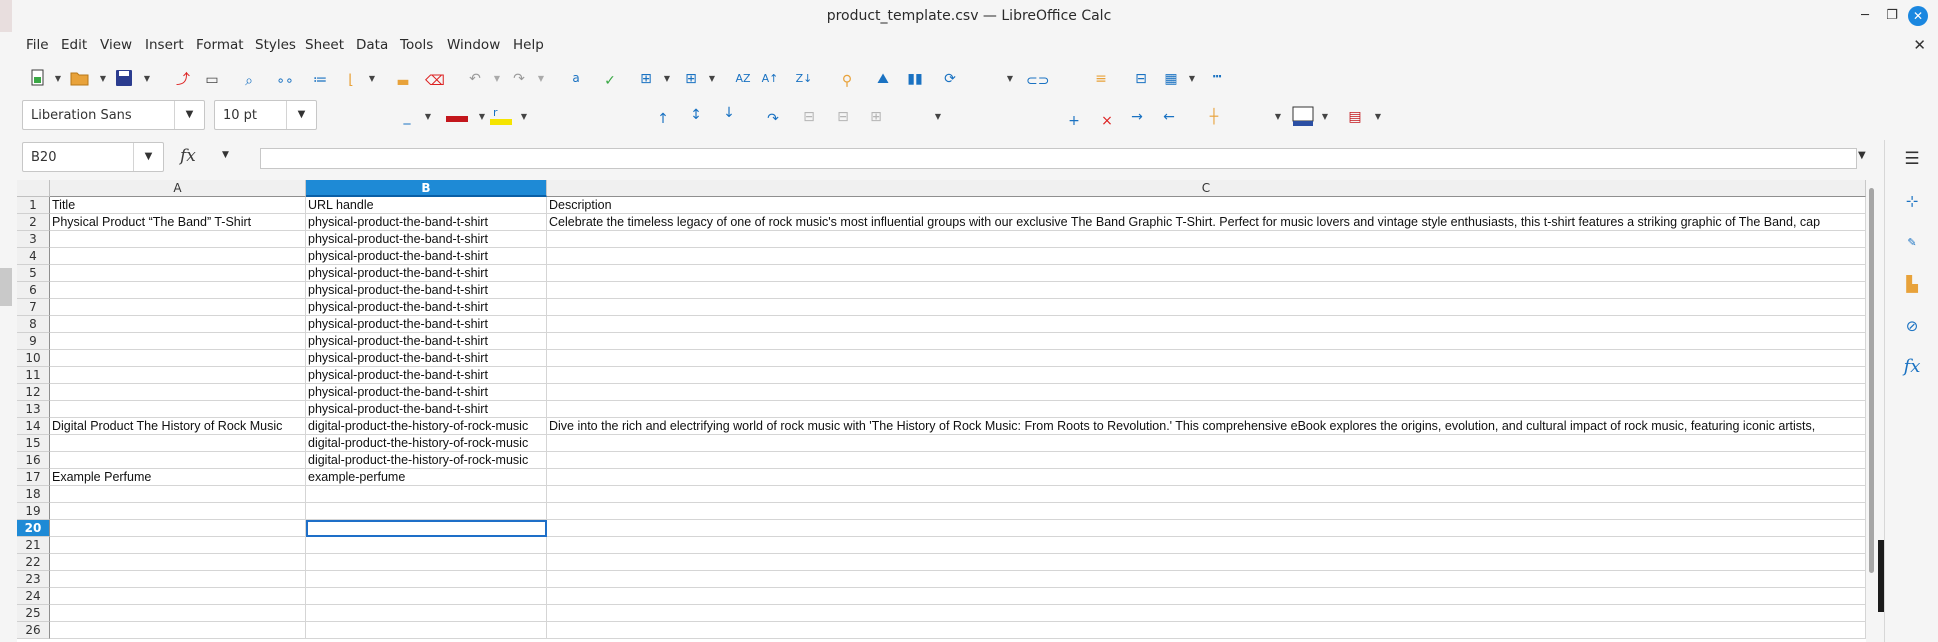 The width and height of the screenshot is (1938, 642). Describe the element at coordinates (33, 256) in the screenshot. I see `row-header: 4` at that location.